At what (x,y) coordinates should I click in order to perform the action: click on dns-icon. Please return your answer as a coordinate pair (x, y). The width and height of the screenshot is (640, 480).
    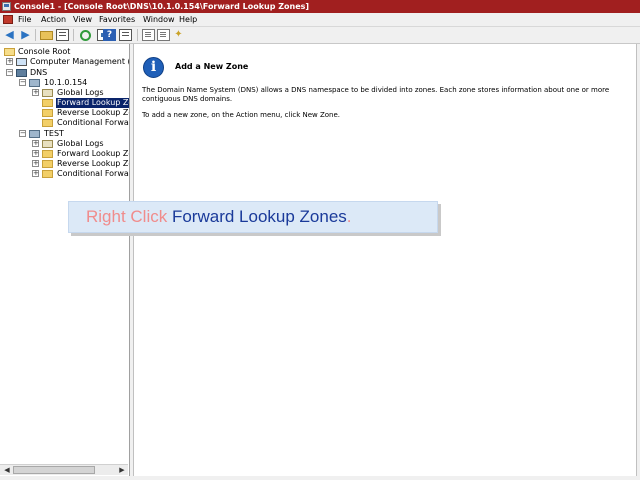
    Looking at the image, I should click on (21, 73).